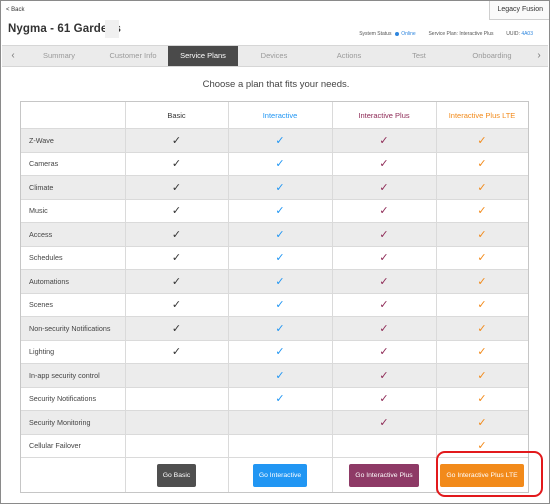 Image resolution: width=550 pixels, height=504 pixels. I want to click on tab-onboarding: Onboarding, so click(492, 56).